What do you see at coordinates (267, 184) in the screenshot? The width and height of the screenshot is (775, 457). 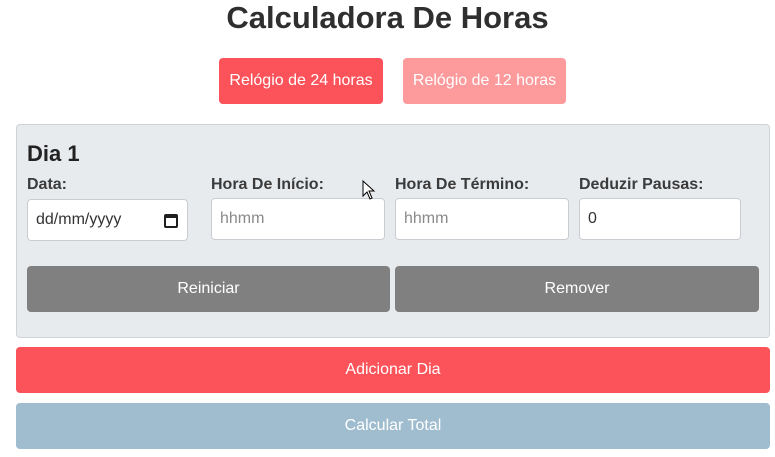 I see `start-time-label: Hora De Início:` at bounding box center [267, 184].